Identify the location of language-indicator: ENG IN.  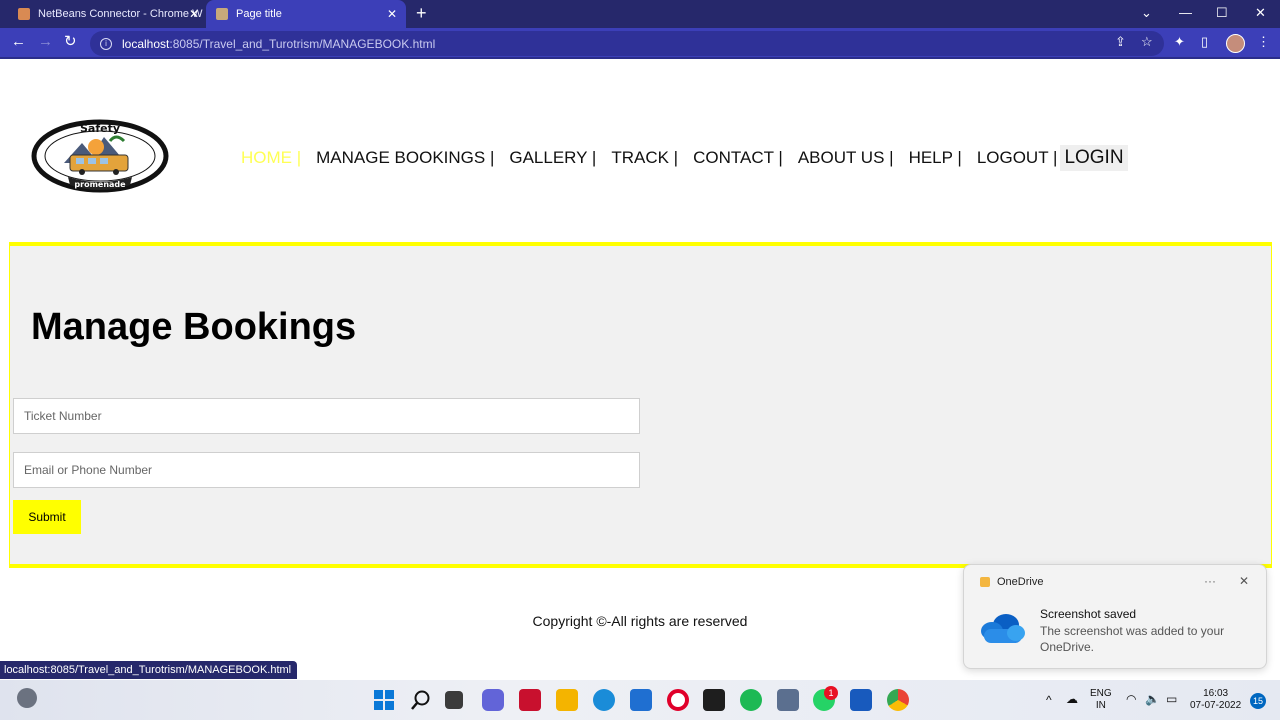
(1101, 700).